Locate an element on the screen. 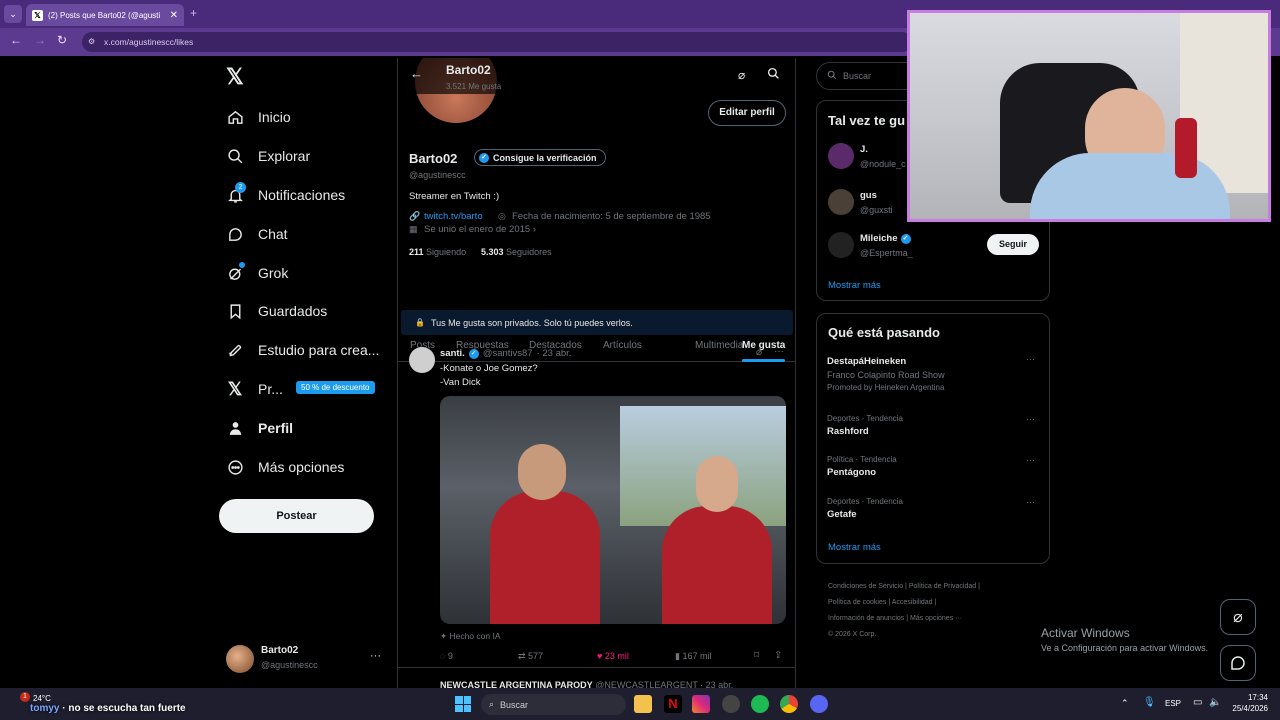 The height and width of the screenshot is (720, 1280). netflix-icon: N is located at coordinates (673, 704).